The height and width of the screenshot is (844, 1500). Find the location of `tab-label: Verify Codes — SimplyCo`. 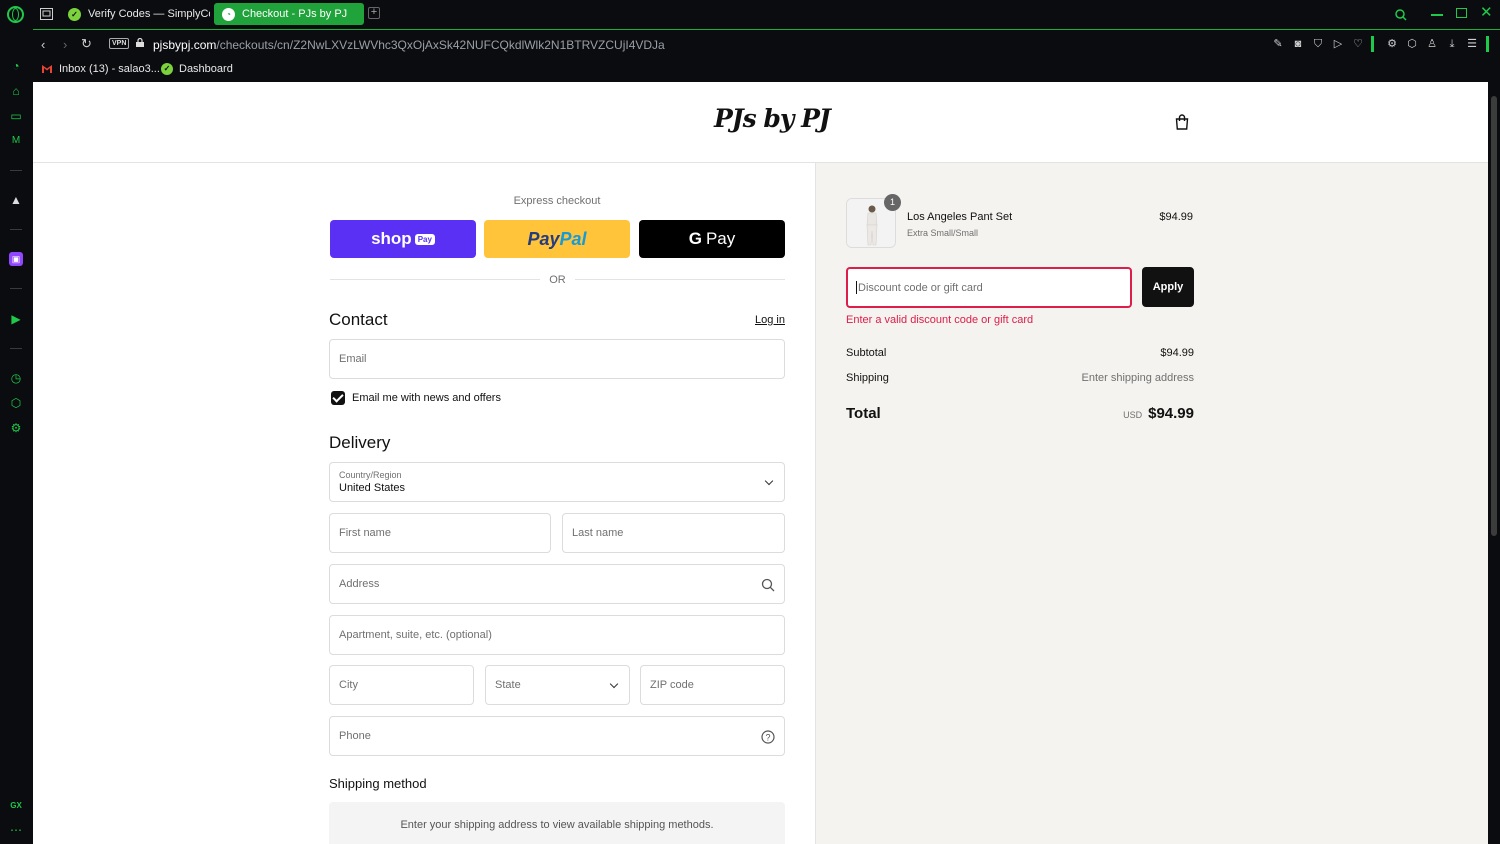

tab-label: Verify Codes — SimplyCo is located at coordinates (149, 14).